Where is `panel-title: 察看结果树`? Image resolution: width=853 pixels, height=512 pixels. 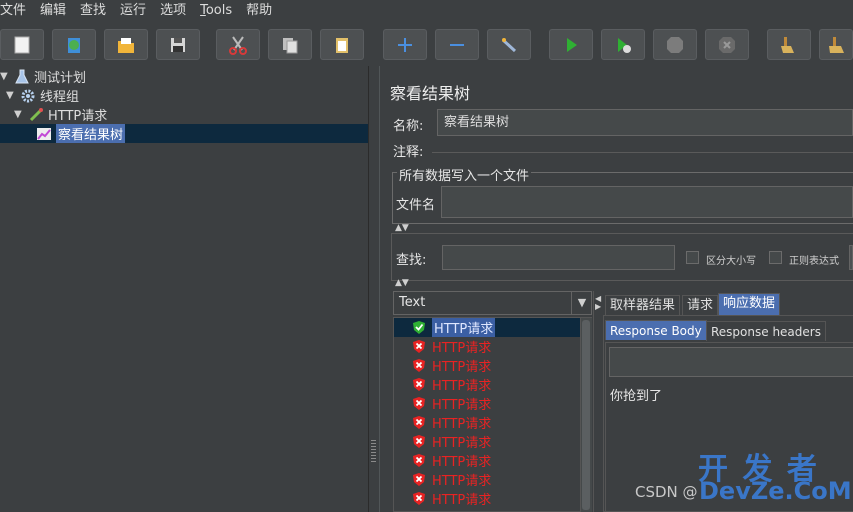 panel-title: 察看结果树 is located at coordinates (430, 93).